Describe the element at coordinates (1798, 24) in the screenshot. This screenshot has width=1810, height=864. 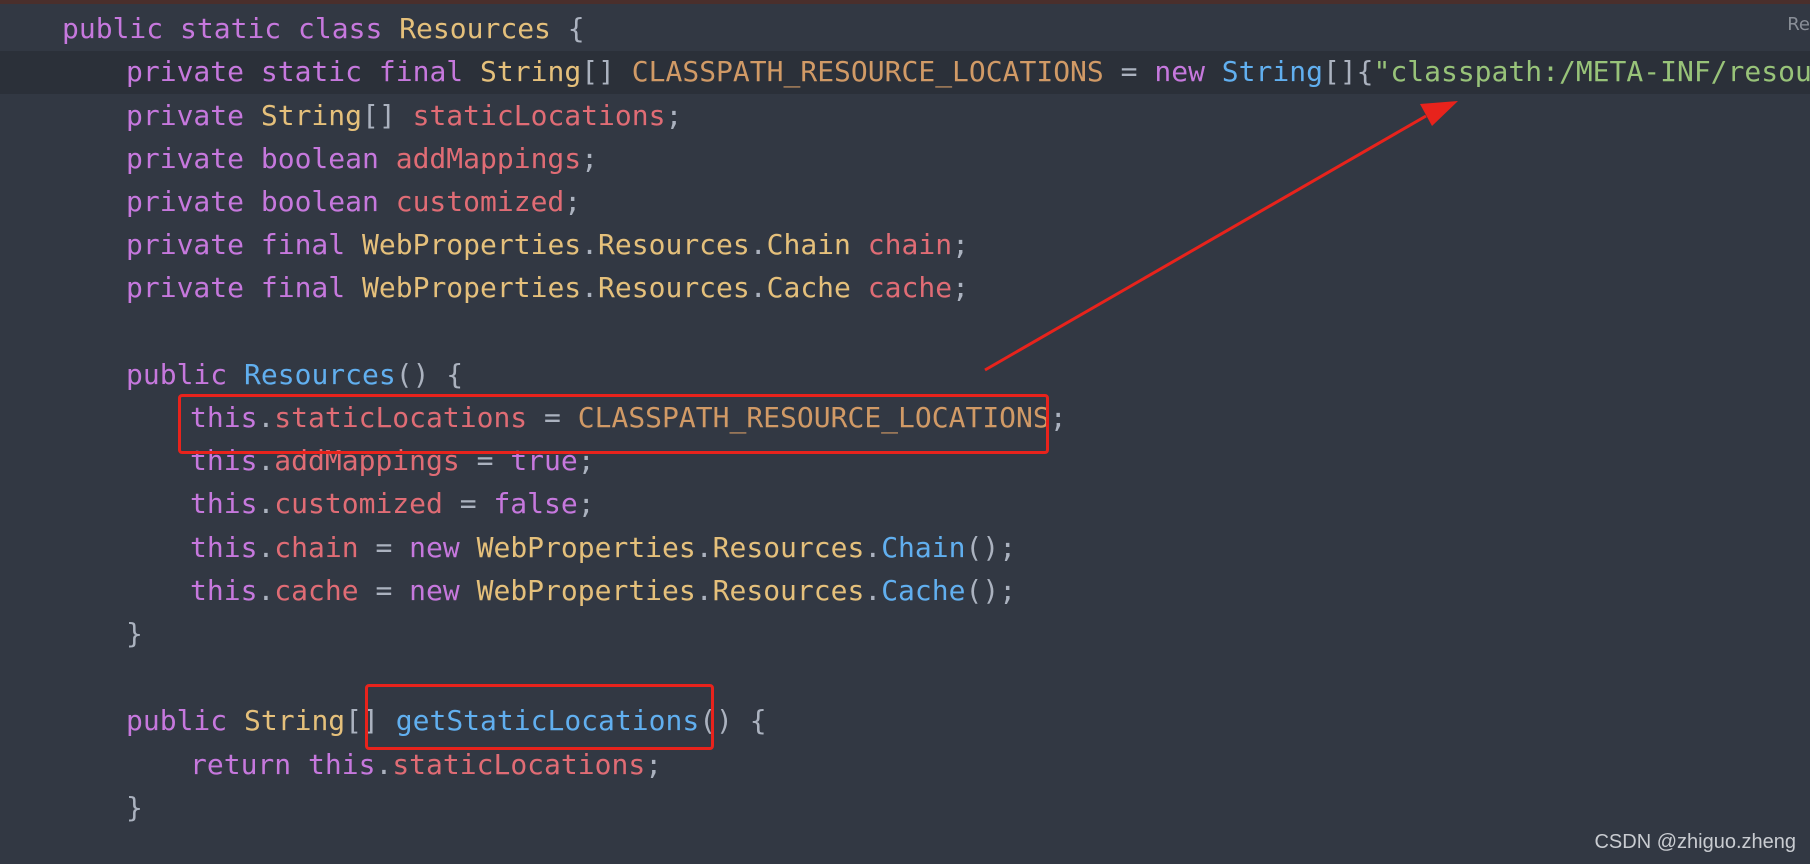
I see `corner-label: Re` at that location.